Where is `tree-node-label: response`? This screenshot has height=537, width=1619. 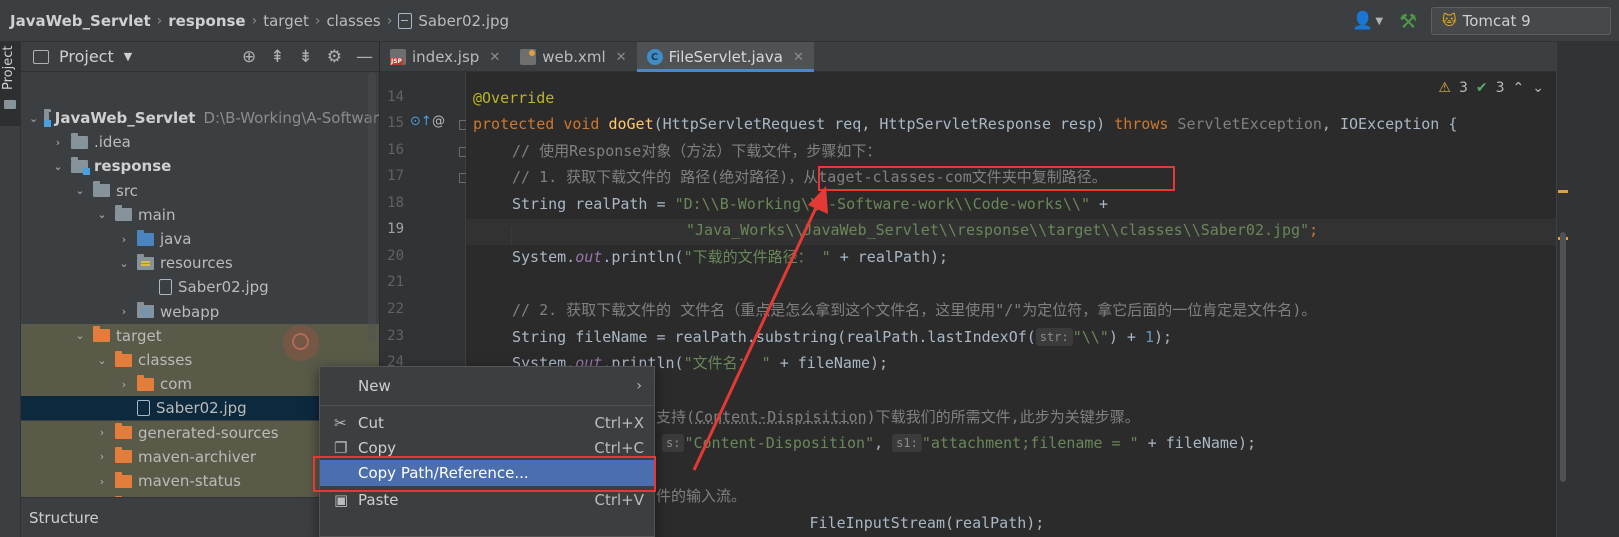
tree-node-label: response is located at coordinates (133, 166).